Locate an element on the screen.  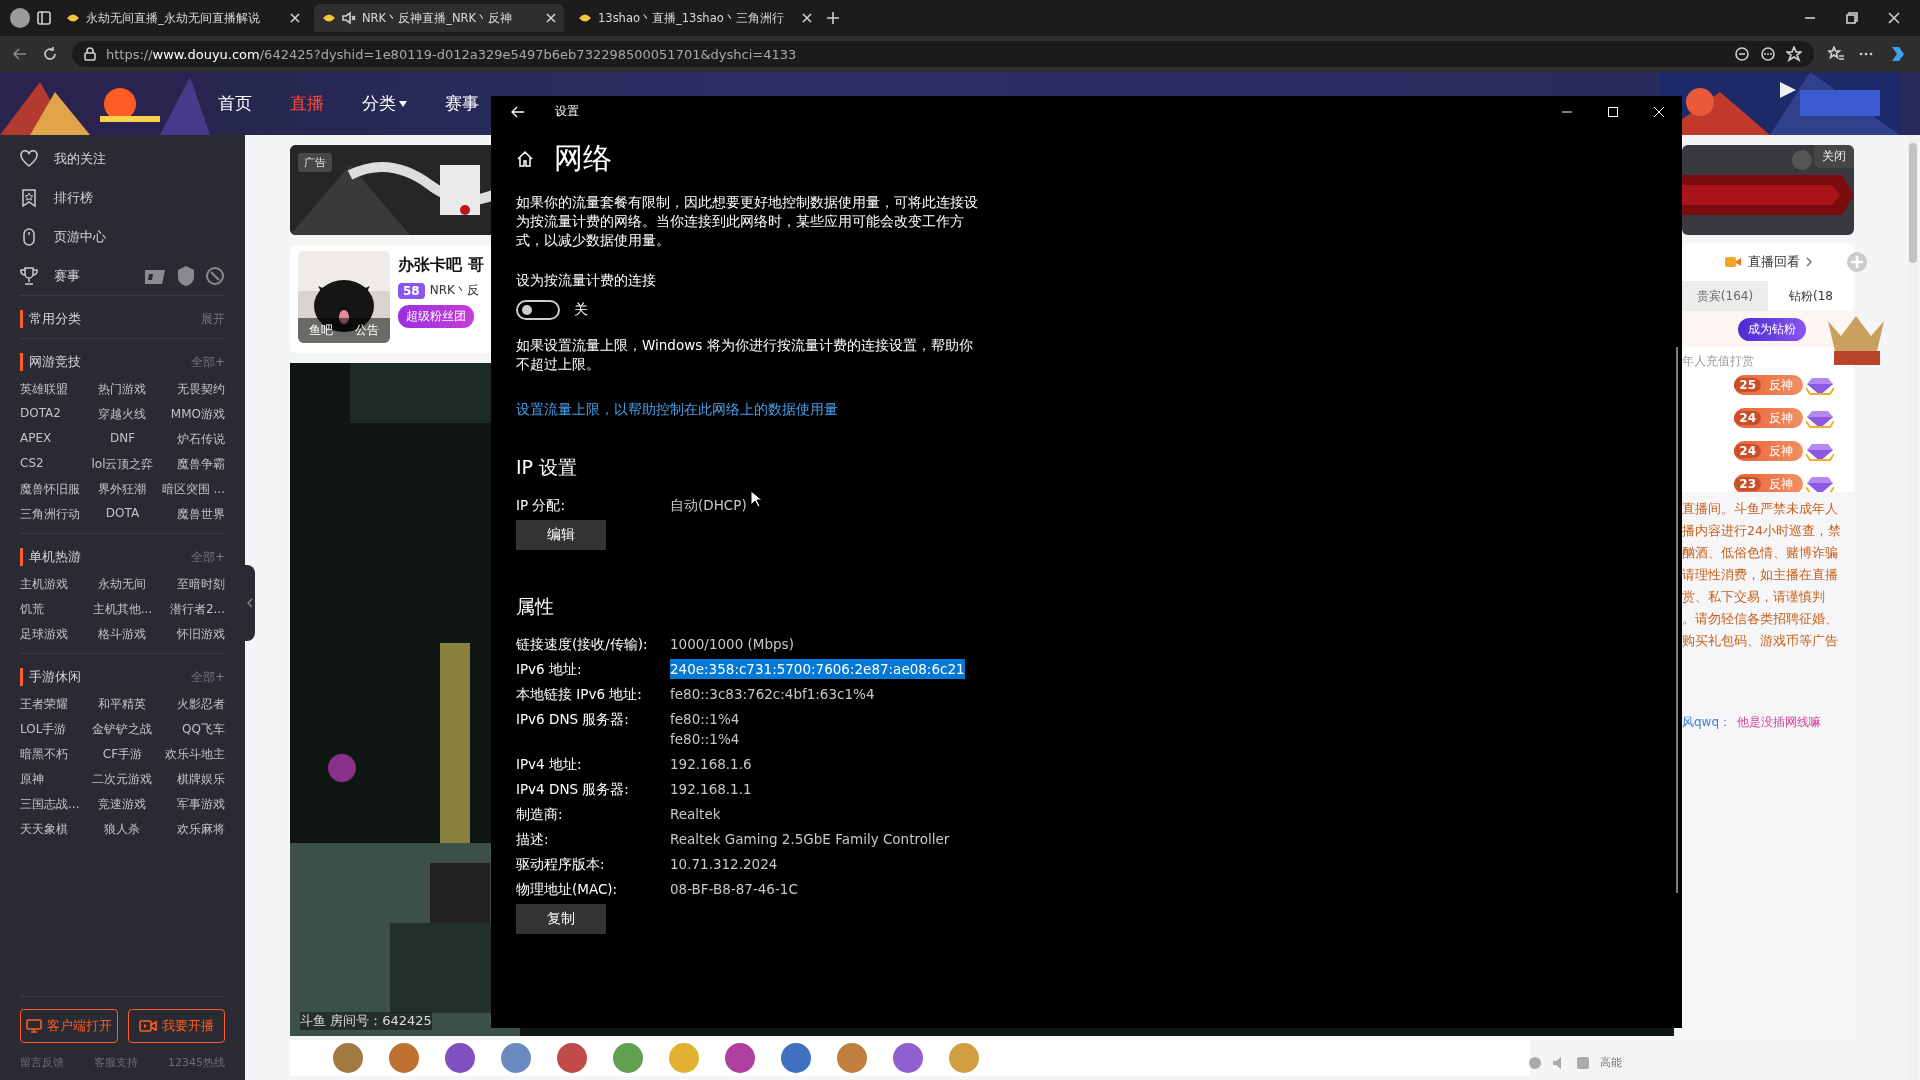
close-button: 关闭 is located at coordinates (1834, 156).